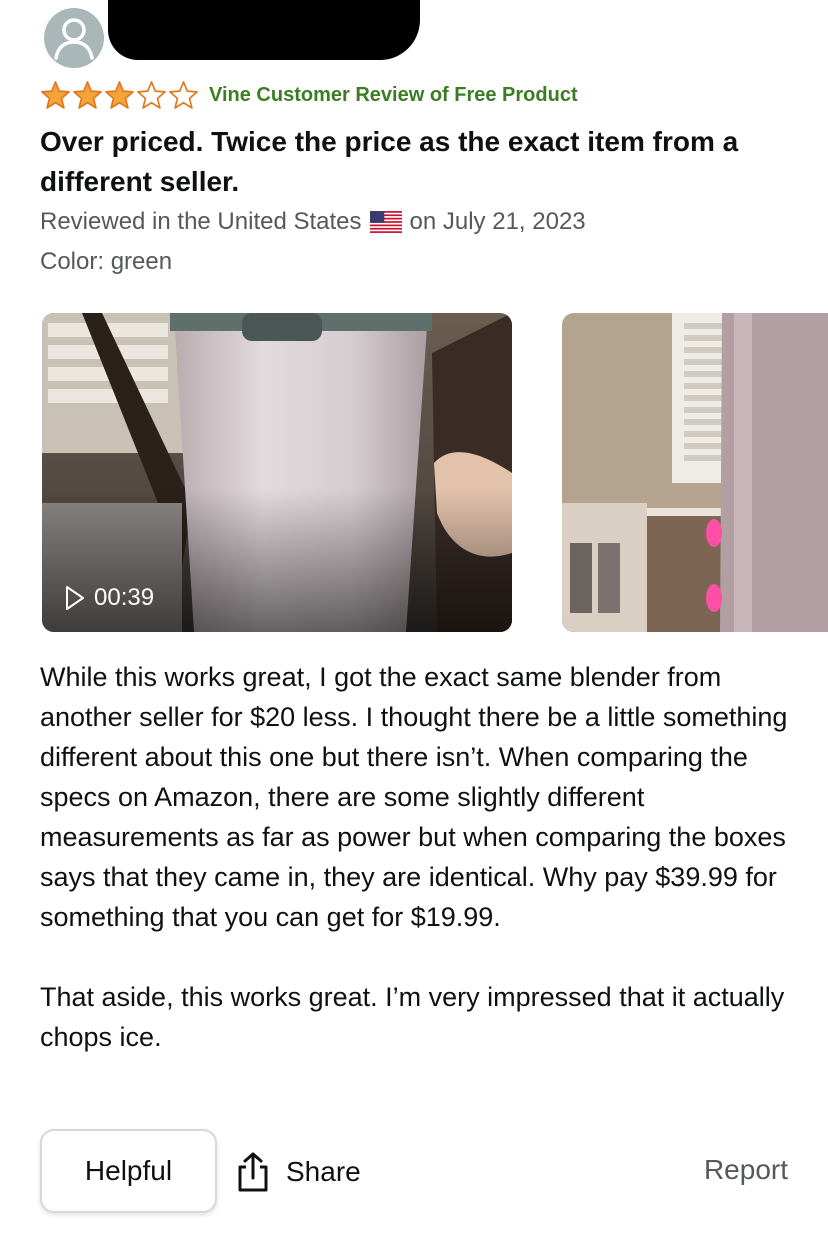 This screenshot has height=1237, width=828. What do you see at coordinates (497, 221) in the screenshot?
I see `review-date: on July 21, 2023` at bounding box center [497, 221].